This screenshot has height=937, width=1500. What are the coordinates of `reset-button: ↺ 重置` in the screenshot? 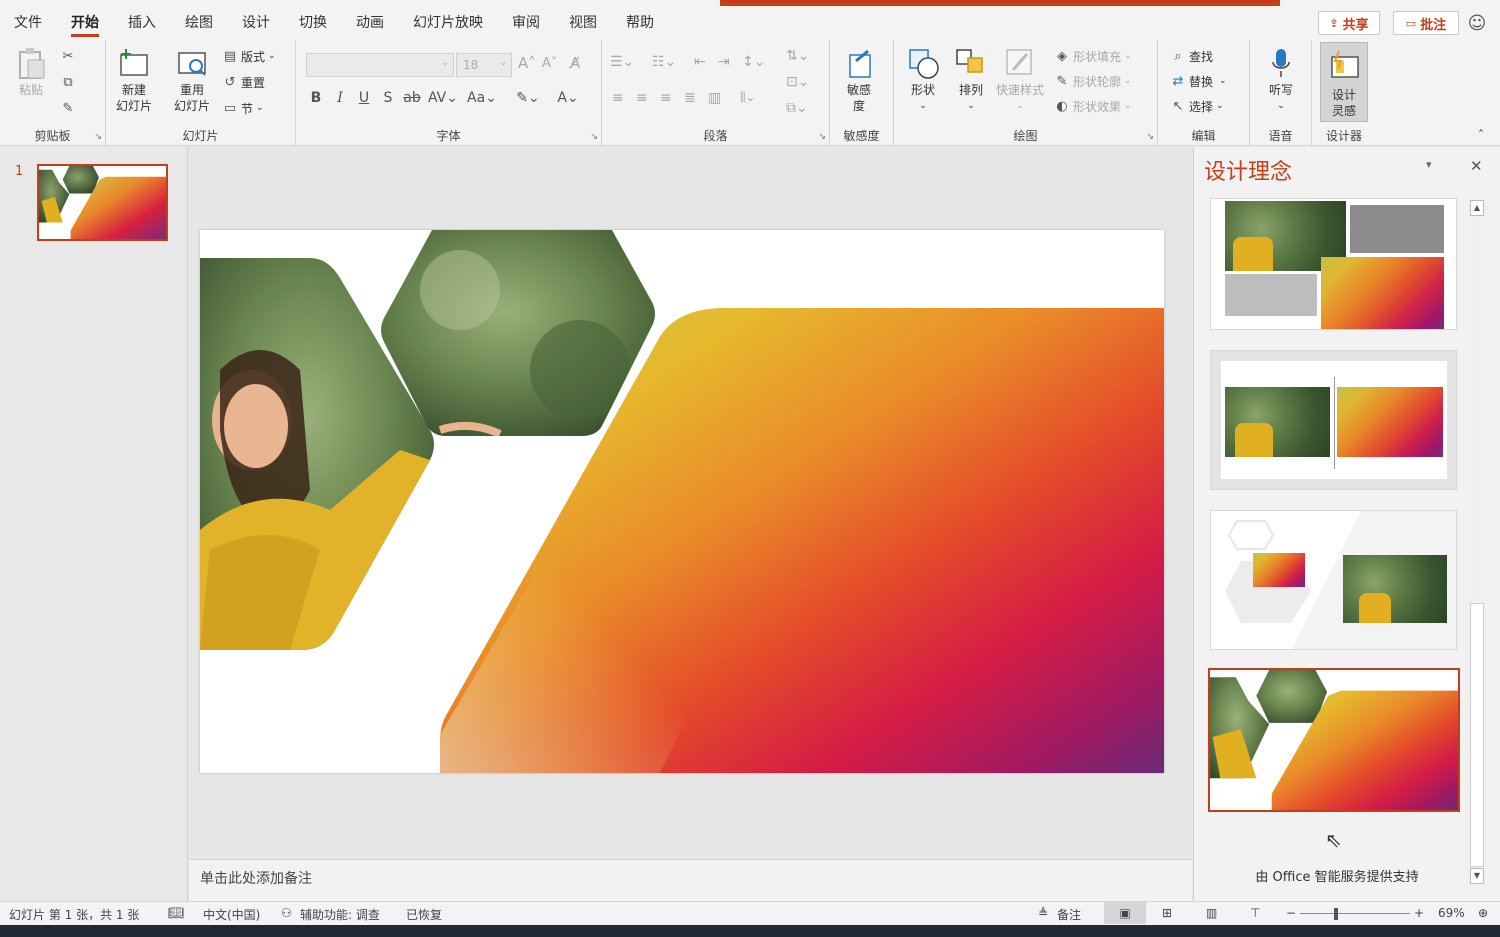 It's located at (243, 82).